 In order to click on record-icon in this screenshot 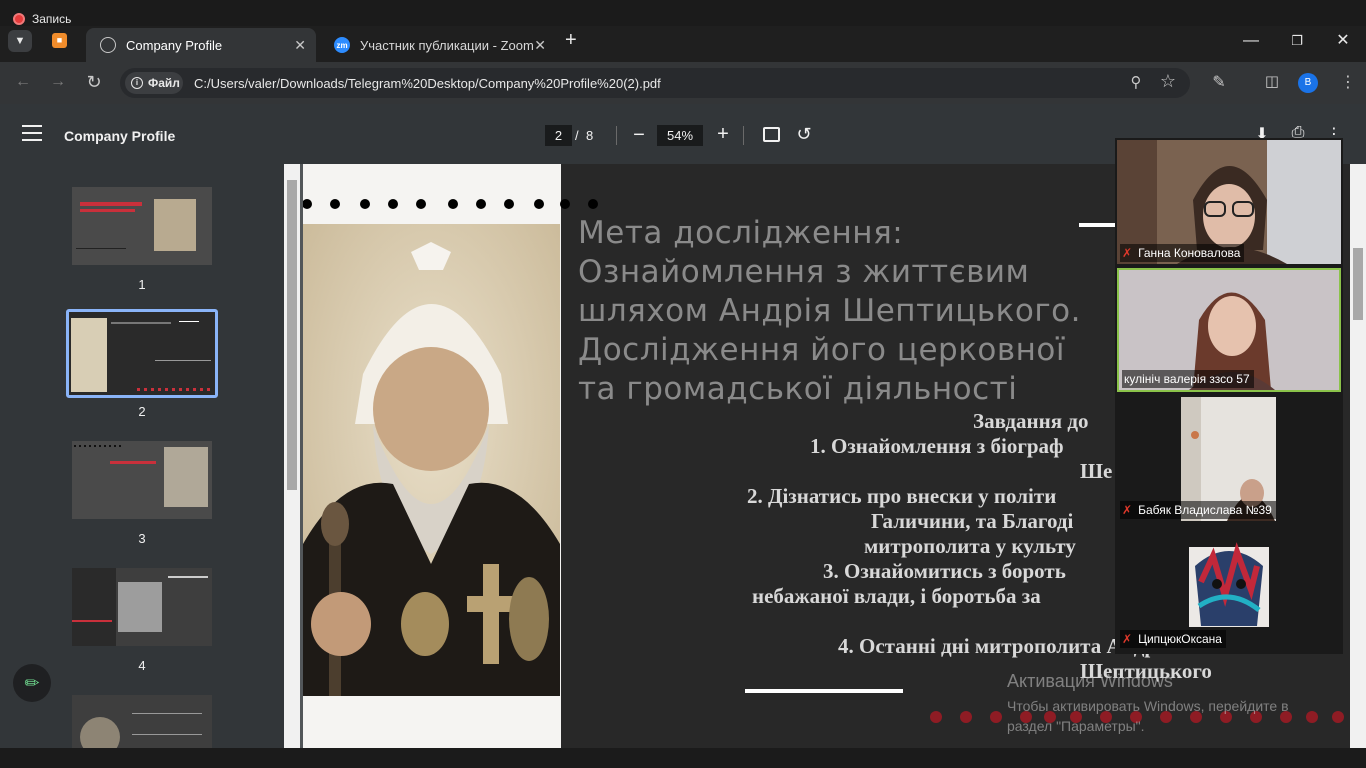, I will do `click(19, 19)`.